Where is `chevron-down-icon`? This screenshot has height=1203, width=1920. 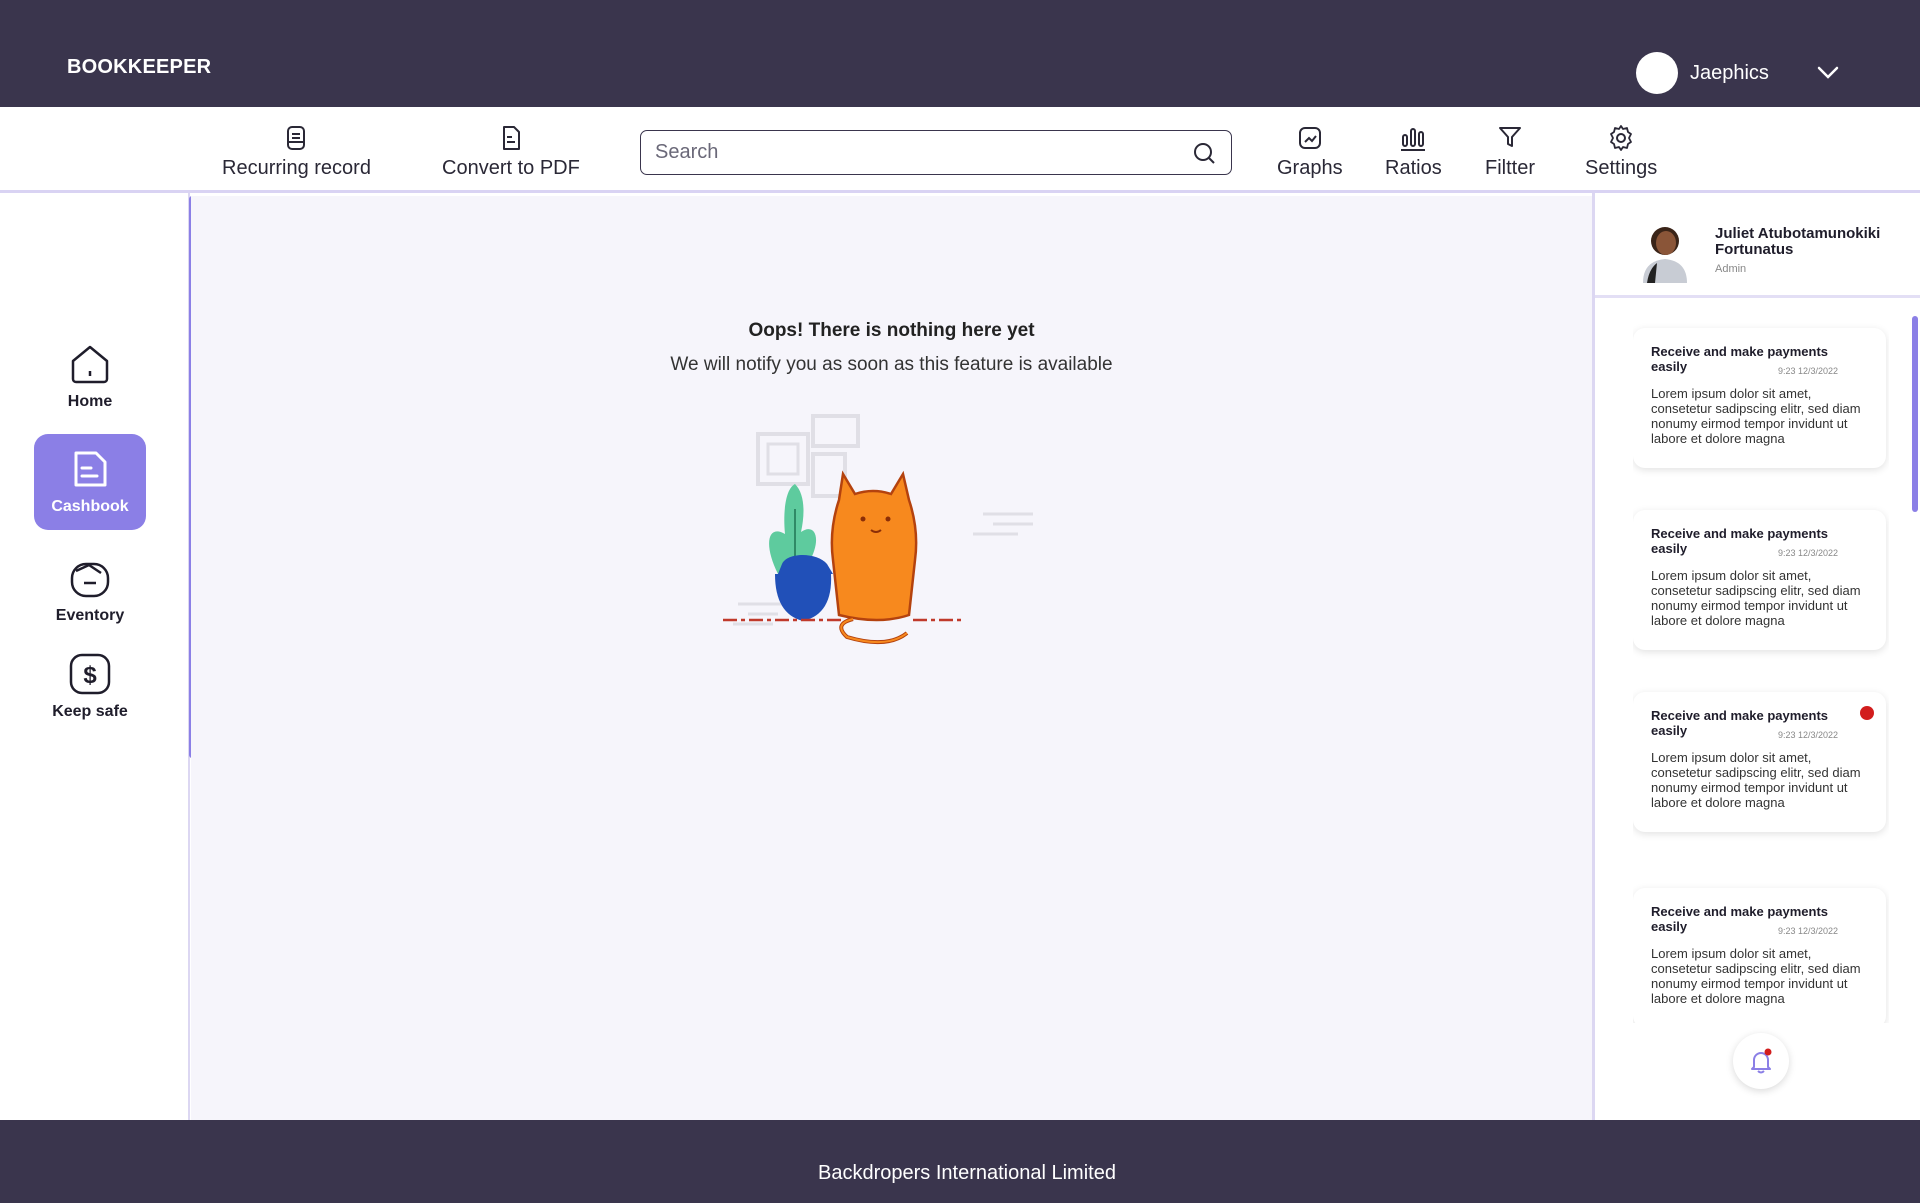 chevron-down-icon is located at coordinates (1828, 73).